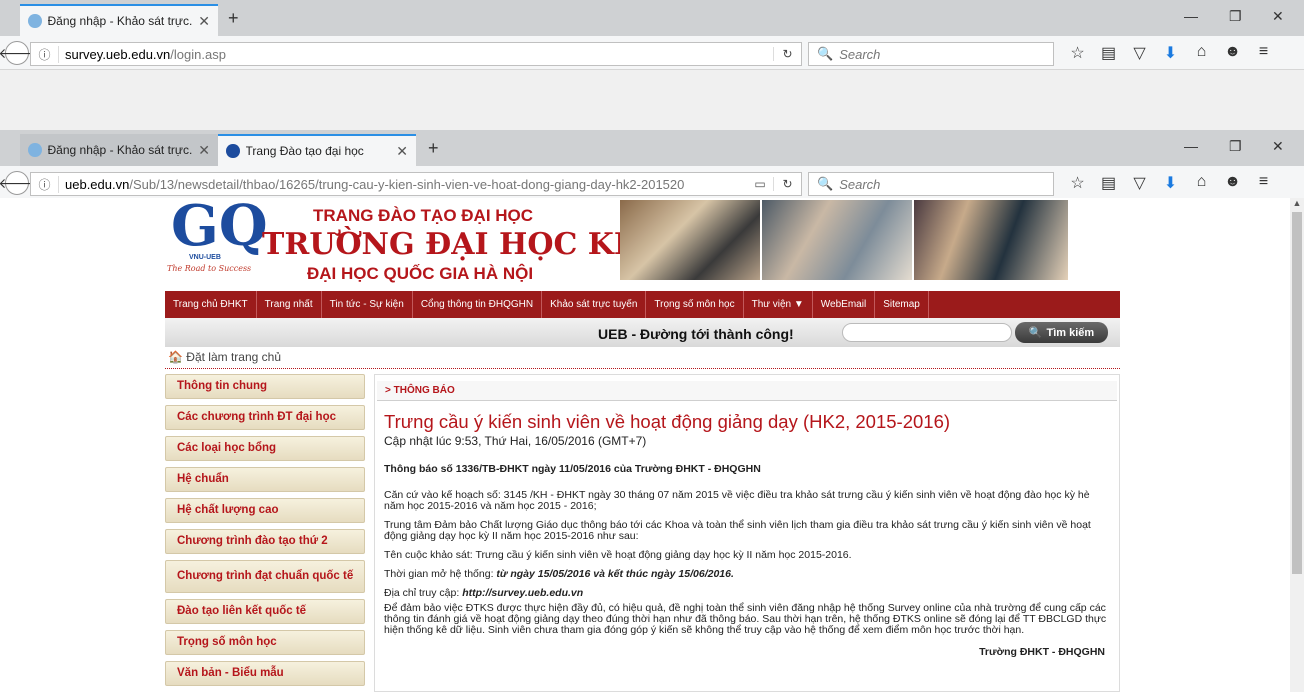  What do you see at coordinates (289, 304) in the screenshot?
I see `menu-item-trang-nhat: Trang nhất` at bounding box center [289, 304].